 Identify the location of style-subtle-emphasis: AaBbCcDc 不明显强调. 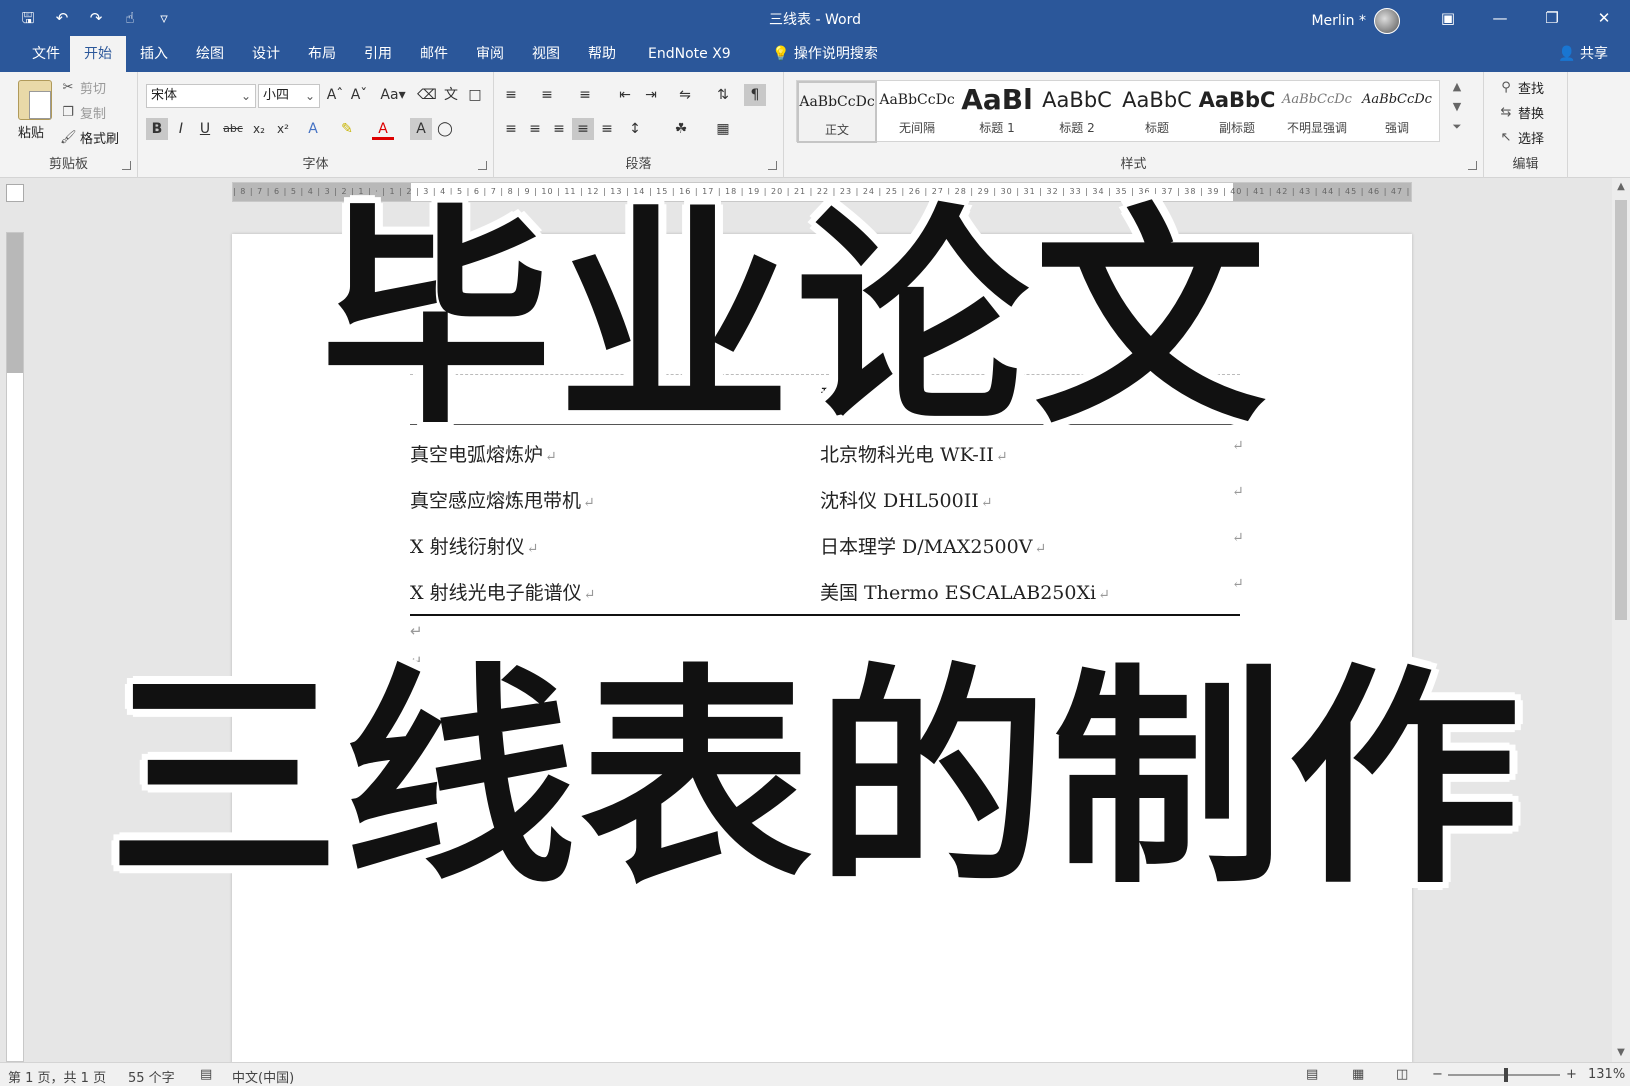
(1317, 112).